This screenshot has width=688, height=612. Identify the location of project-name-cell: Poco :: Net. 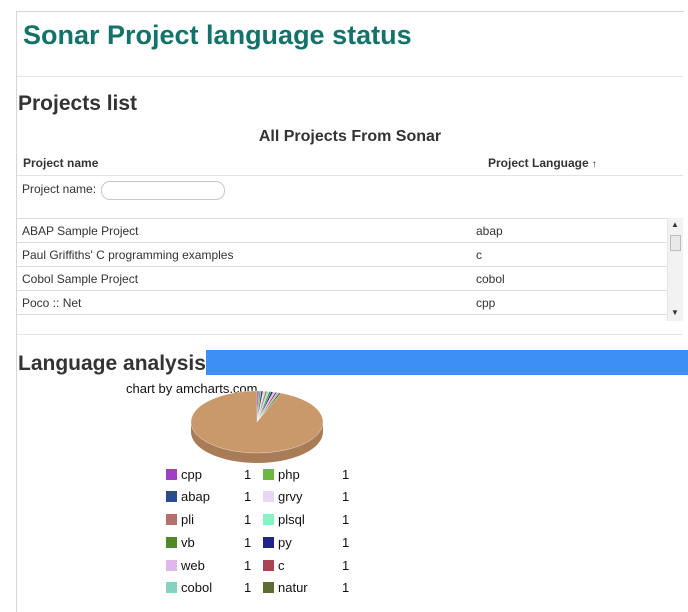
(52, 303).